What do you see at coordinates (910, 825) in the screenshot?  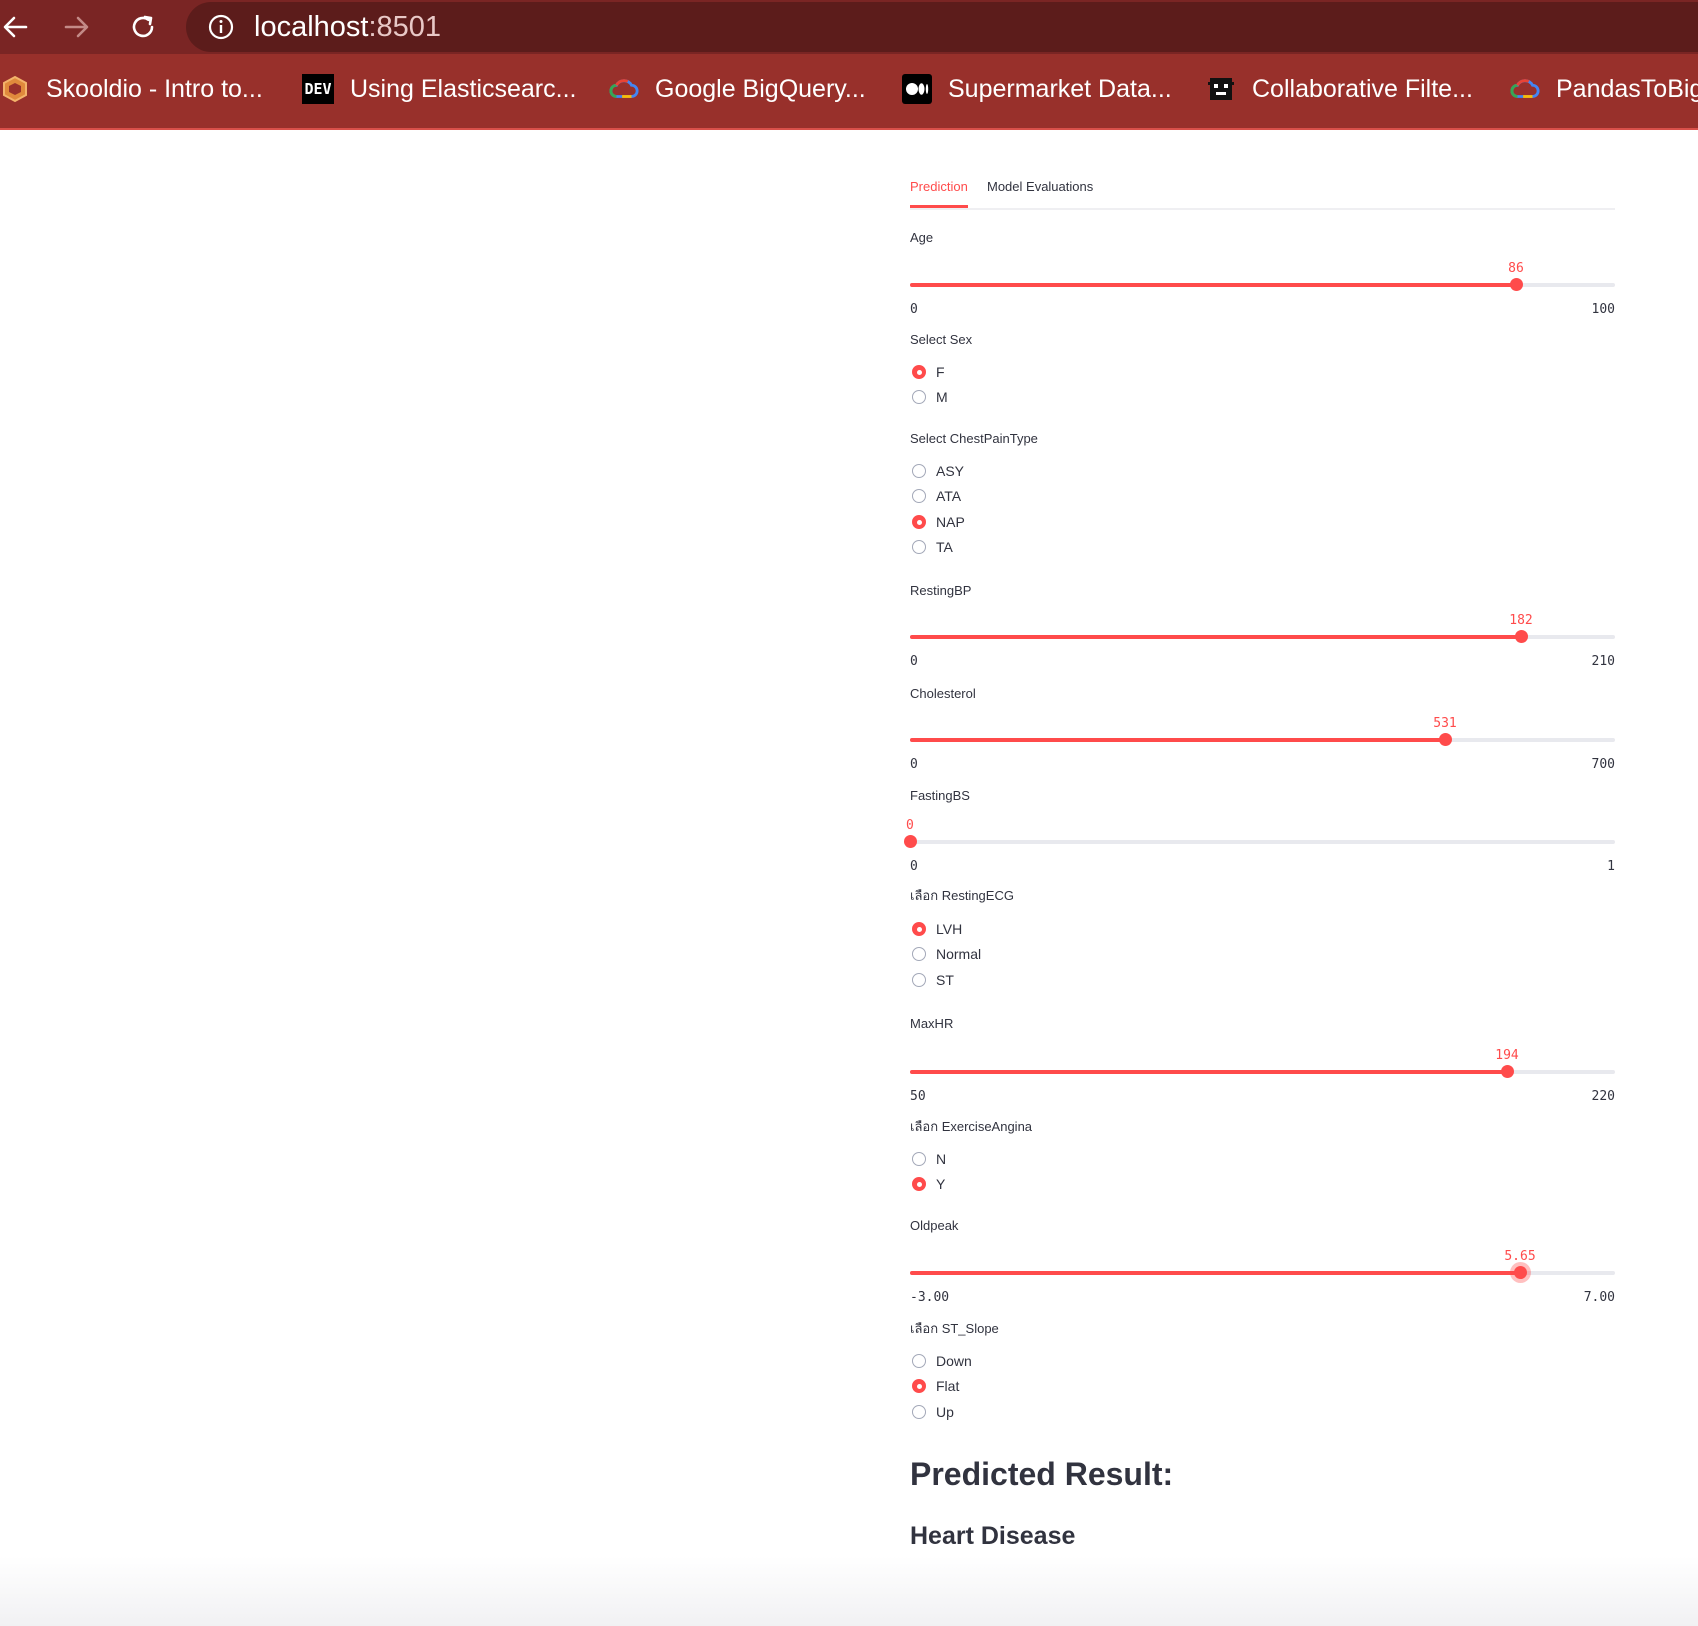 I see `slider-value: 0` at bounding box center [910, 825].